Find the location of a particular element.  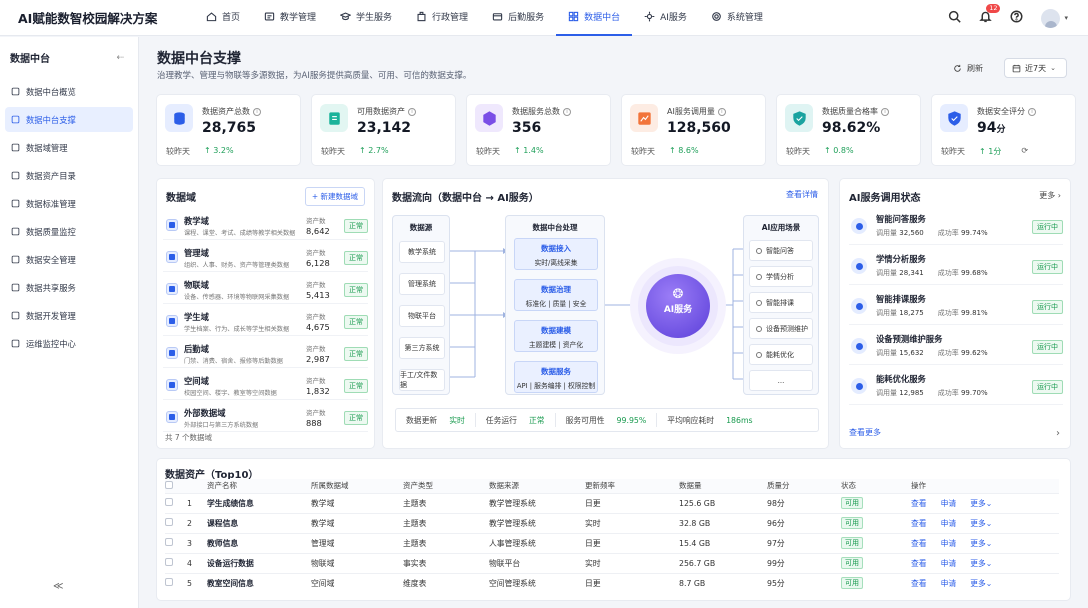

user-menu: ▾ is located at coordinates (1054, 18).